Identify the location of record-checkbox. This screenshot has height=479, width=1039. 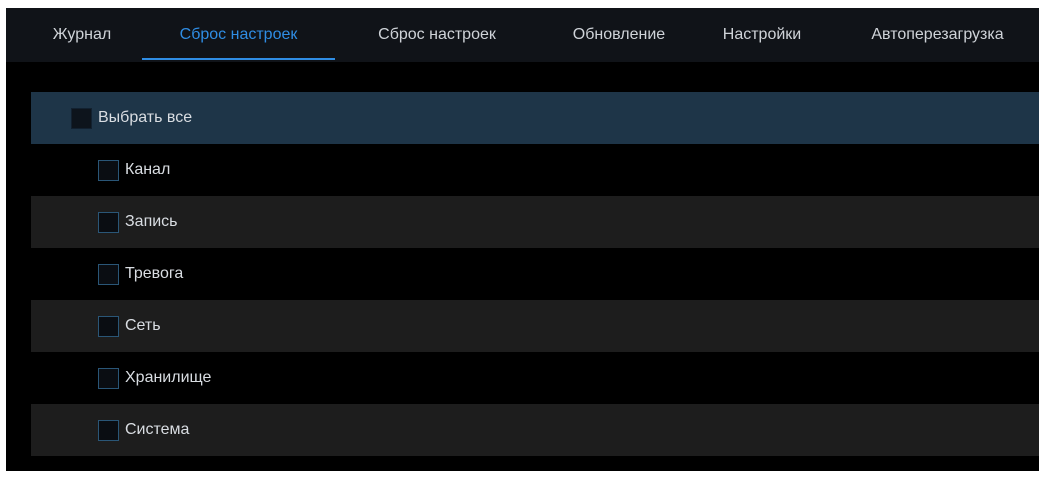
(108, 222).